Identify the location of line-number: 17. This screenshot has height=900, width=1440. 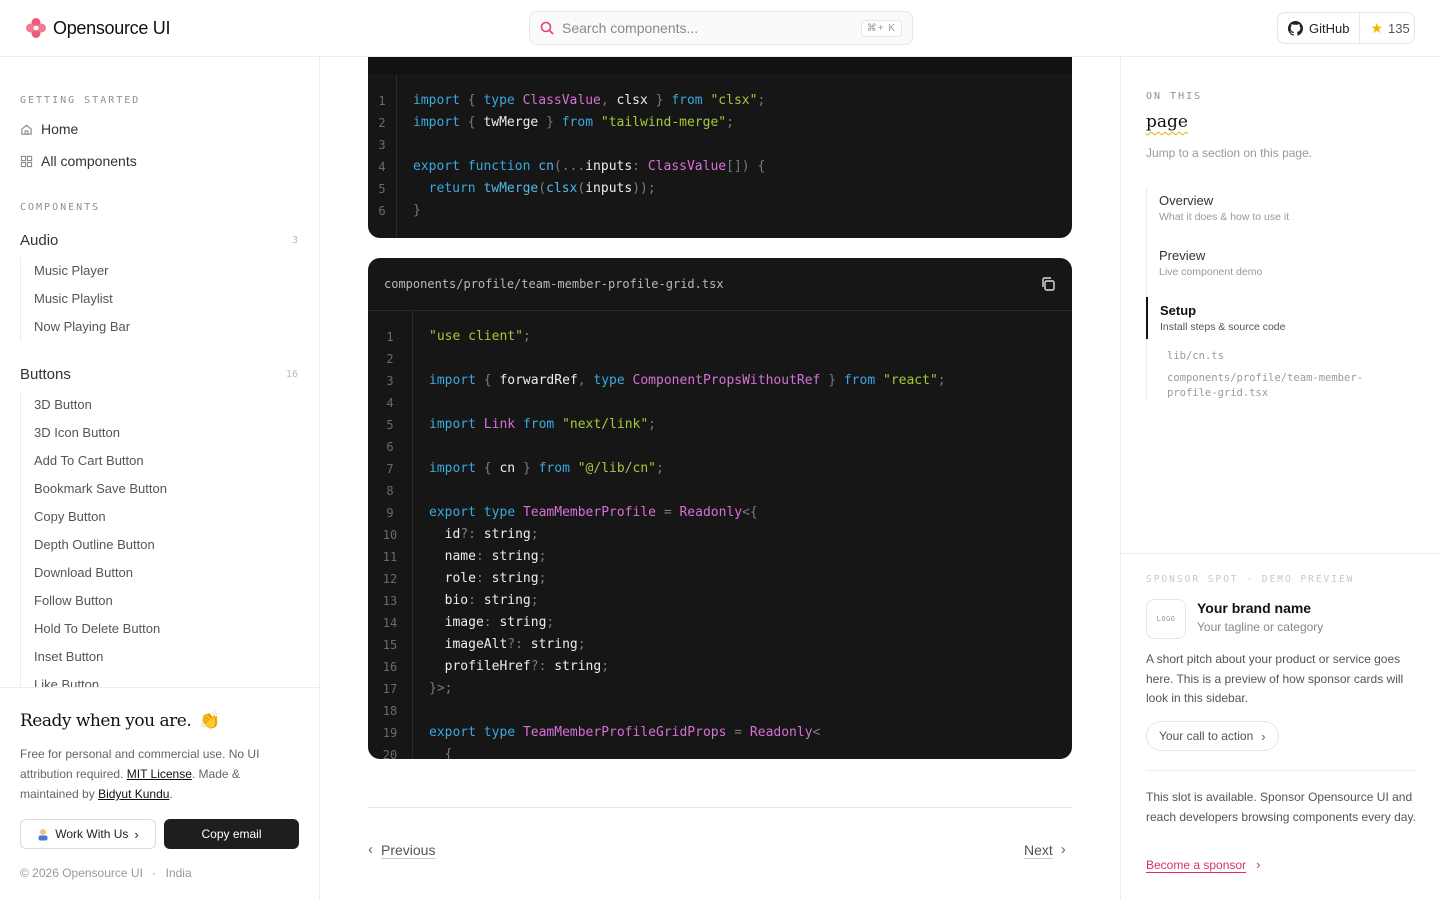
(390, 689).